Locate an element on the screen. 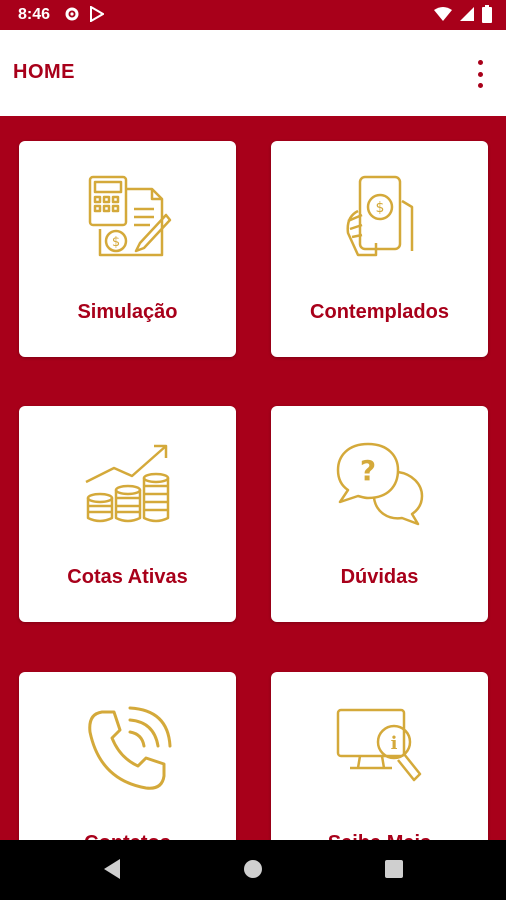 The image size is (506, 900). card-duvidas: ? Dúvidas is located at coordinates (379, 514).